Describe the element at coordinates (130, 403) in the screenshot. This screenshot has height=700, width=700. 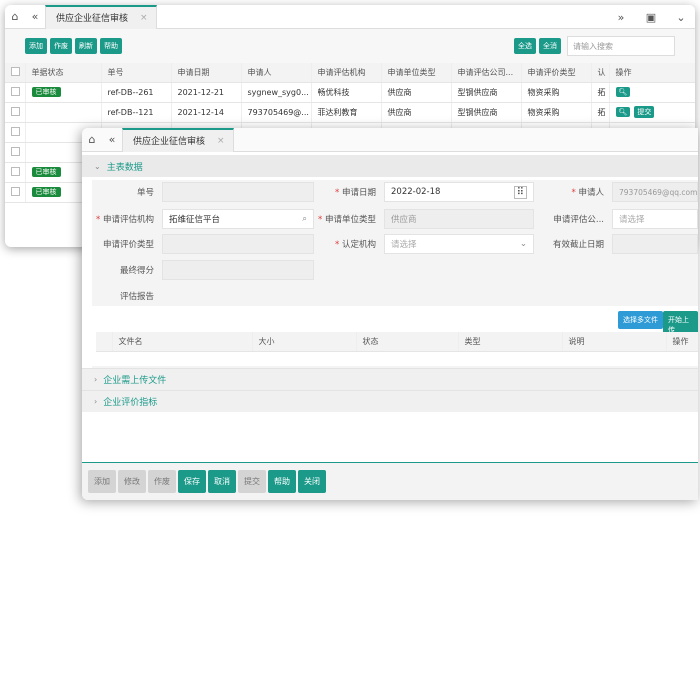
I see `section-index-title: 企业评价指标` at that location.